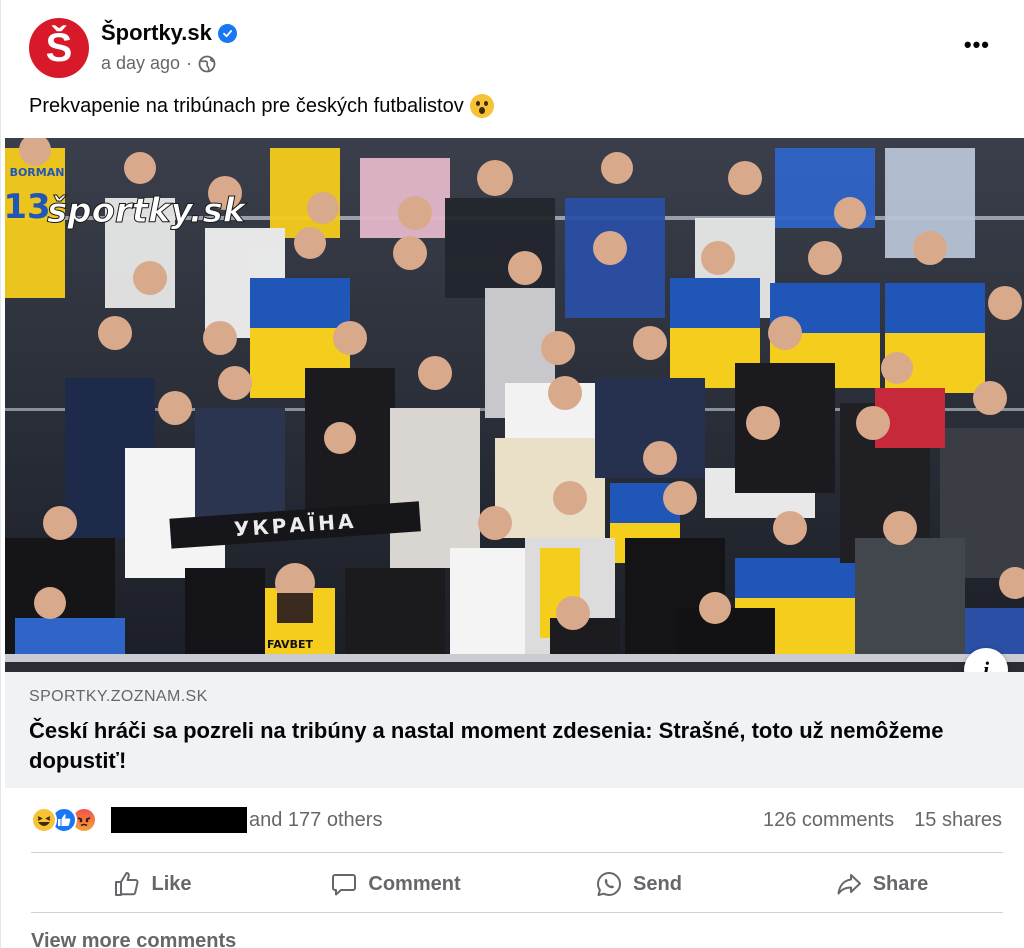 This screenshot has height=948, width=1024. I want to click on post-time: a day ago, so click(140, 63).